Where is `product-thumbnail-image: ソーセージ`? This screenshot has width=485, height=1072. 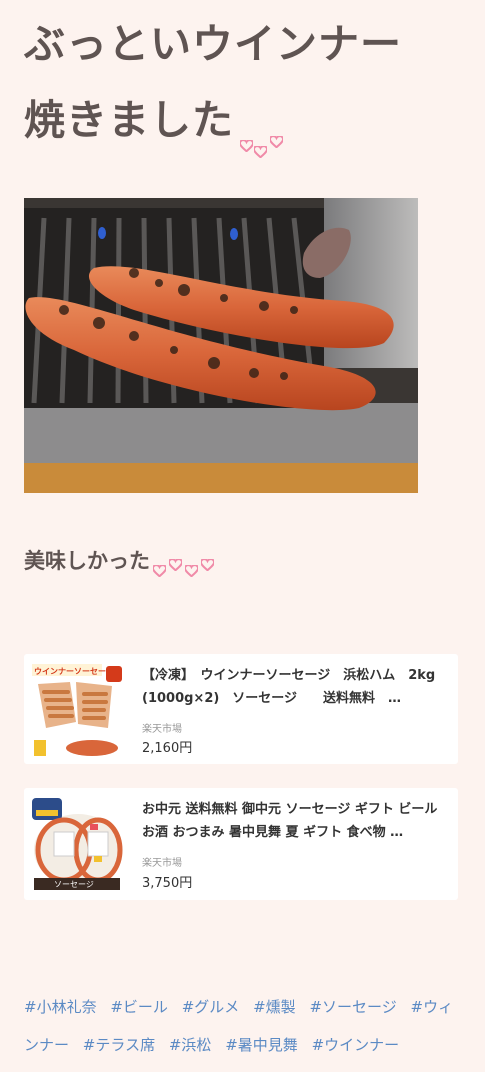
product-thumbnail-image: ソーセージ is located at coordinates (77, 843).